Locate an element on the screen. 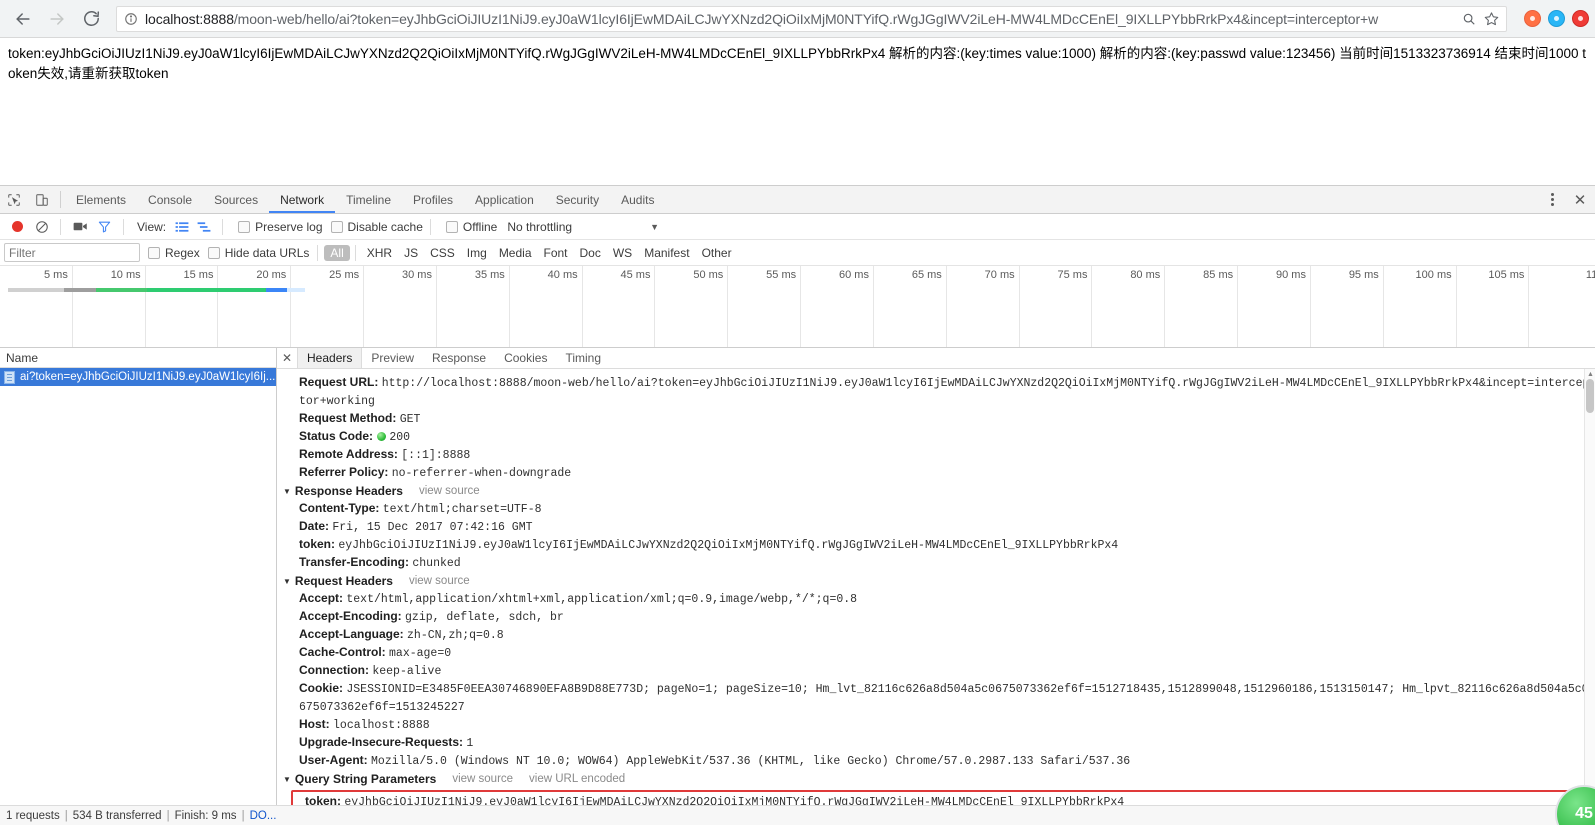 Image resolution: width=1595 pixels, height=825 pixels. hide-data-urls-checkbox: Hide data URLs is located at coordinates (258, 253).